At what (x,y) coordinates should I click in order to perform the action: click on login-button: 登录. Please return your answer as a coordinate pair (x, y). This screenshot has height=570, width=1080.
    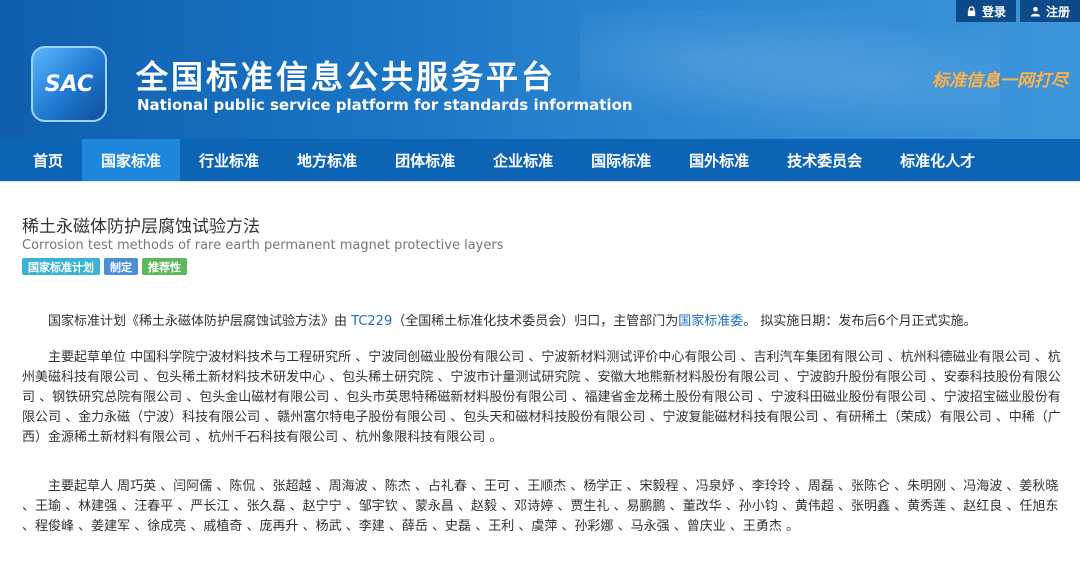
    Looking at the image, I should click on (985, 11).